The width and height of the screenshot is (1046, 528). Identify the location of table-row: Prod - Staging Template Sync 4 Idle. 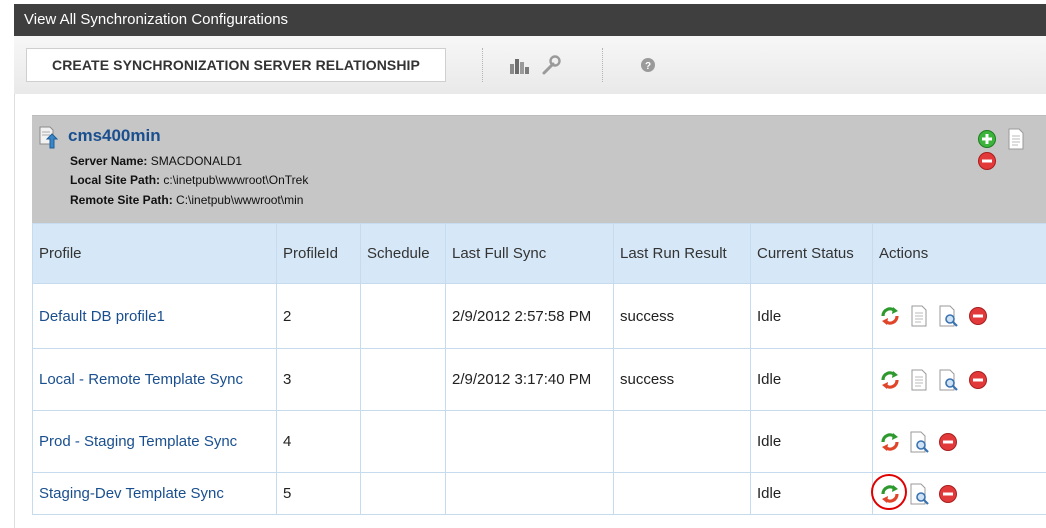
(539, 441).